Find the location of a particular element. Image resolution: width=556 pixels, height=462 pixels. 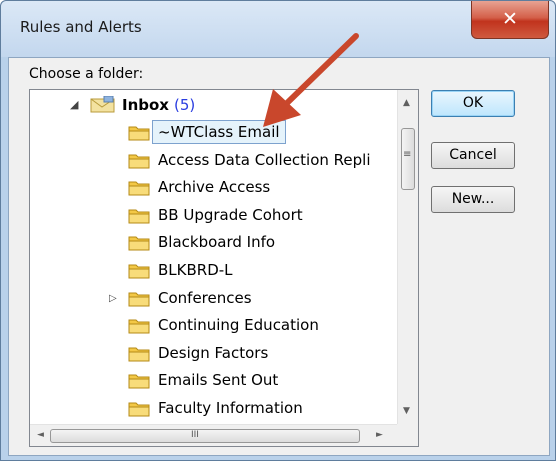

folder-name: BB Upgrade Cohort is located at coordinates (230, 214).